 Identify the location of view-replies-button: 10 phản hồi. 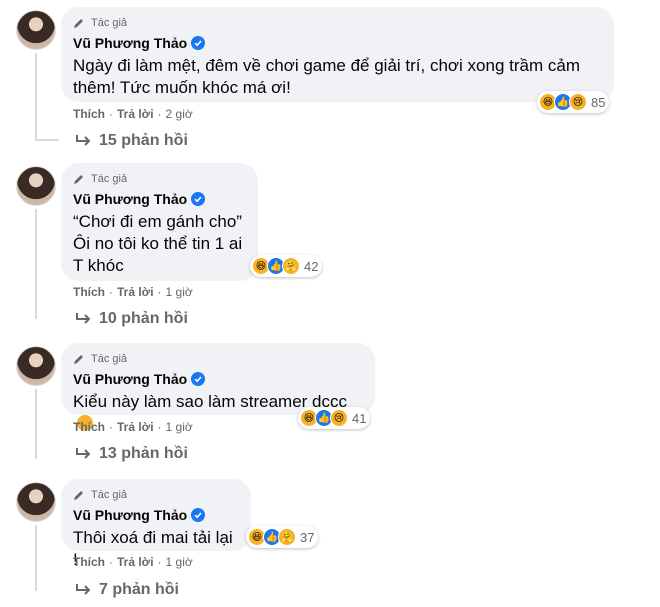
(131, 319).